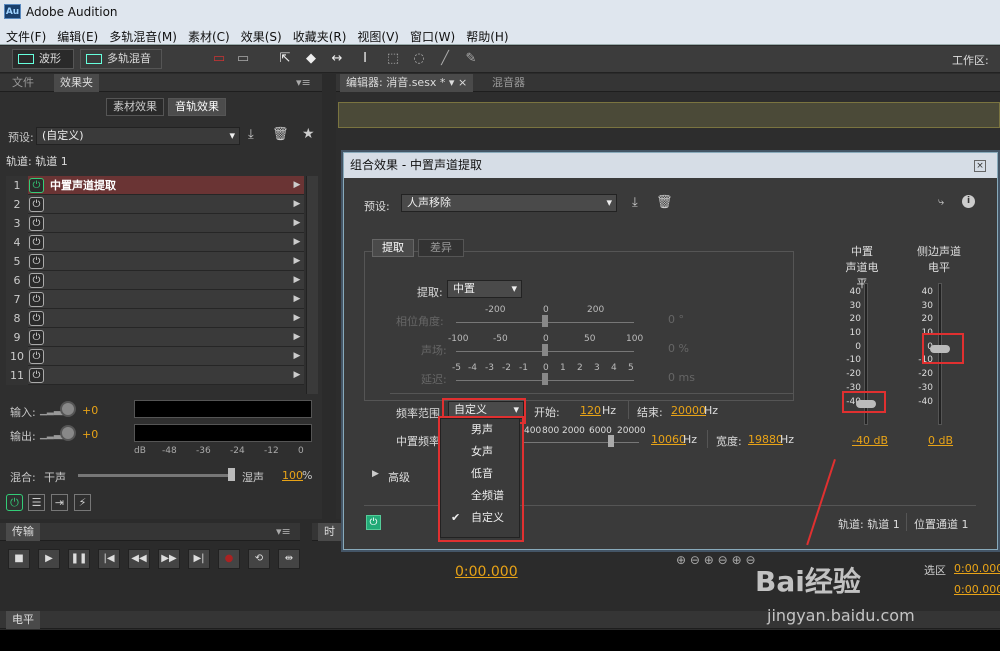 The image size is (1000, 651). Describe the element at coordinates (90, 410) in the screenshot. I see `input-value: +0` at that location.